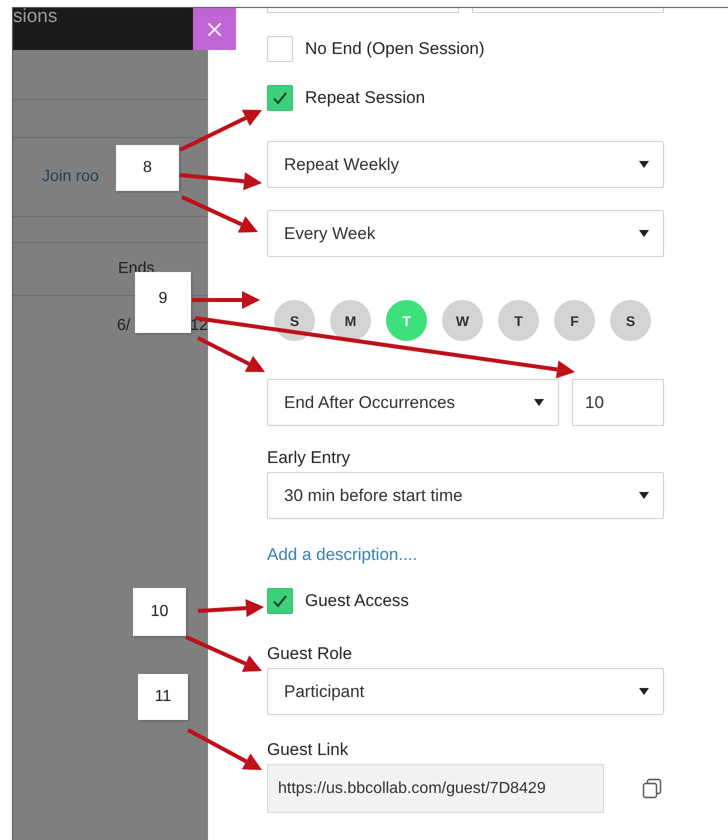 Image resolution: width=728 pixels, height=840 pixels. What do you see at coordinates (147, 168) in the screenshot?
I see `callout-label: 8` at bounding box center [147, 168].